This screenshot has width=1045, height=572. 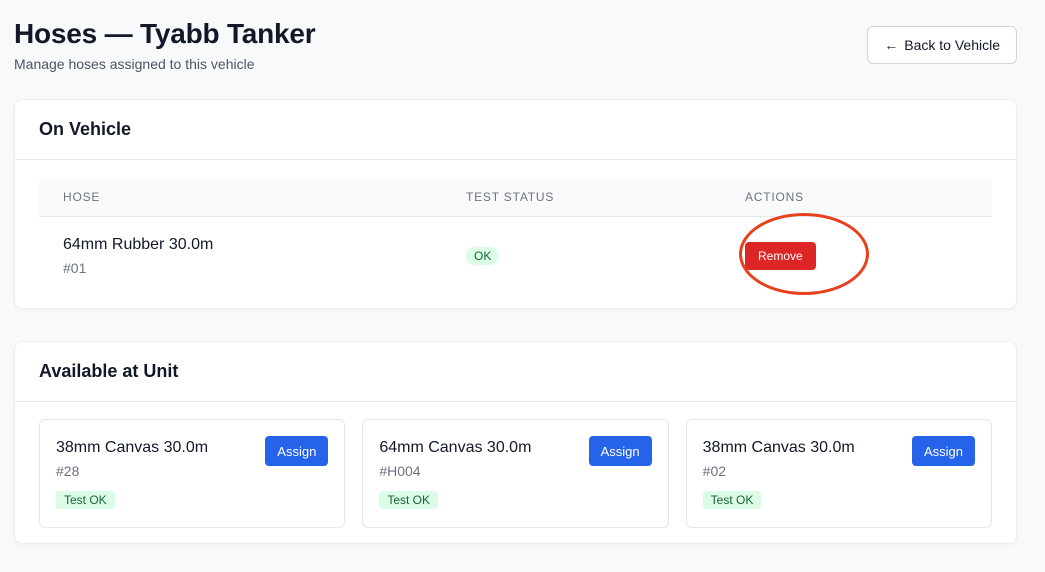 I want to click on available-title: Available at Unit, so click(x=109, y=371).